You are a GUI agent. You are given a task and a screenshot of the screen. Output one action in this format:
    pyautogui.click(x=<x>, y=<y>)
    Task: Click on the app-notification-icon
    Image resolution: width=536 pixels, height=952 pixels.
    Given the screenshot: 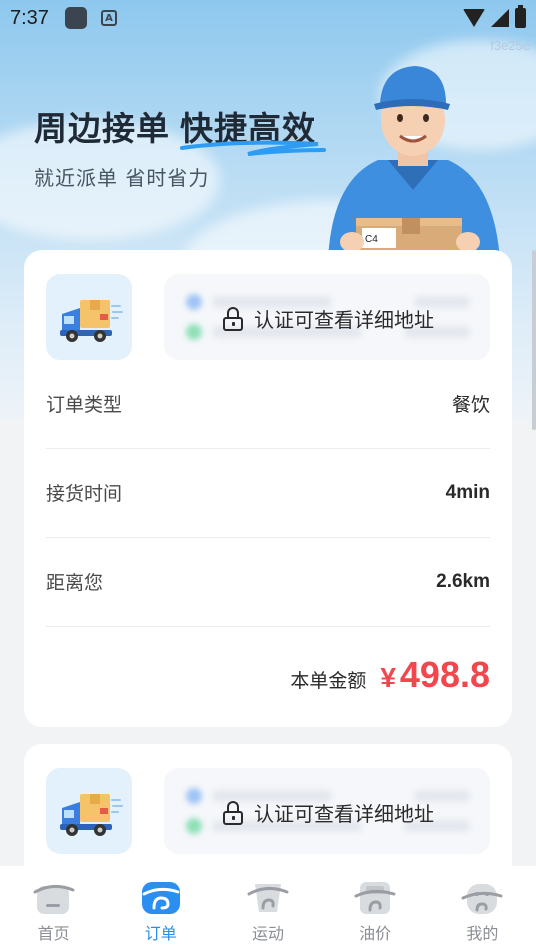 What is the action you would take?
    pyautogui.click(x=75, y=18)
    